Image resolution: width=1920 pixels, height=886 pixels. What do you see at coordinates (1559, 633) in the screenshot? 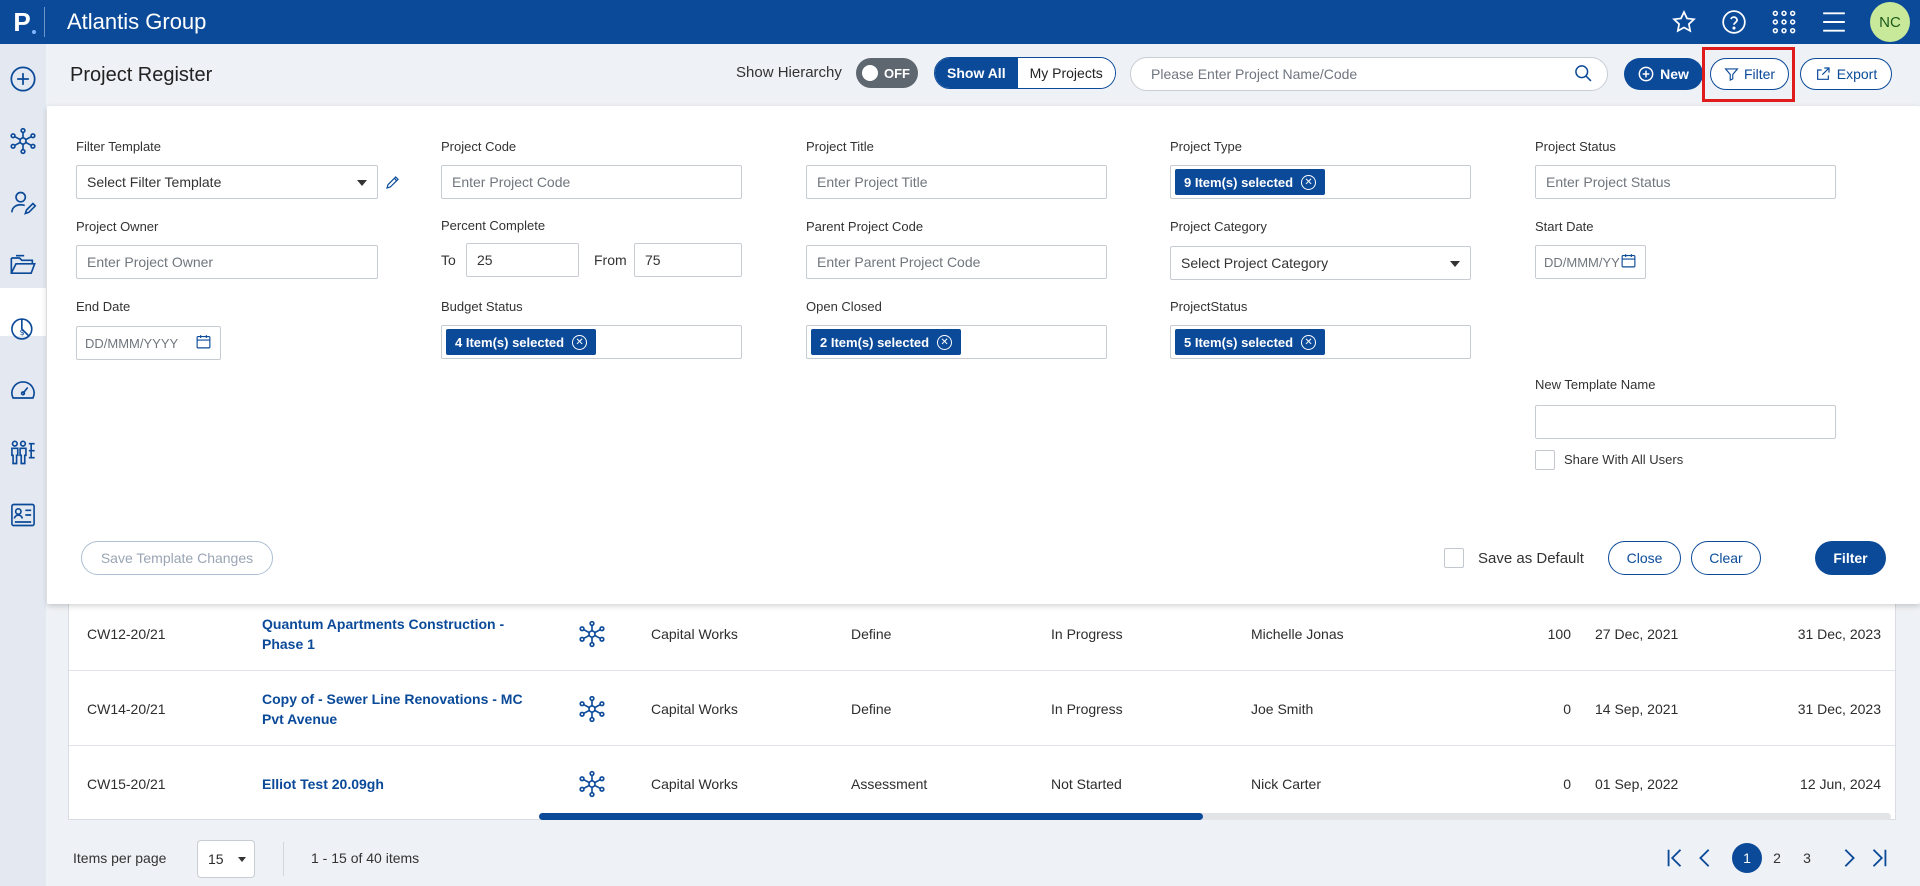
I see `percent-complete-cell: 100` at bounding box center [1559, 633].